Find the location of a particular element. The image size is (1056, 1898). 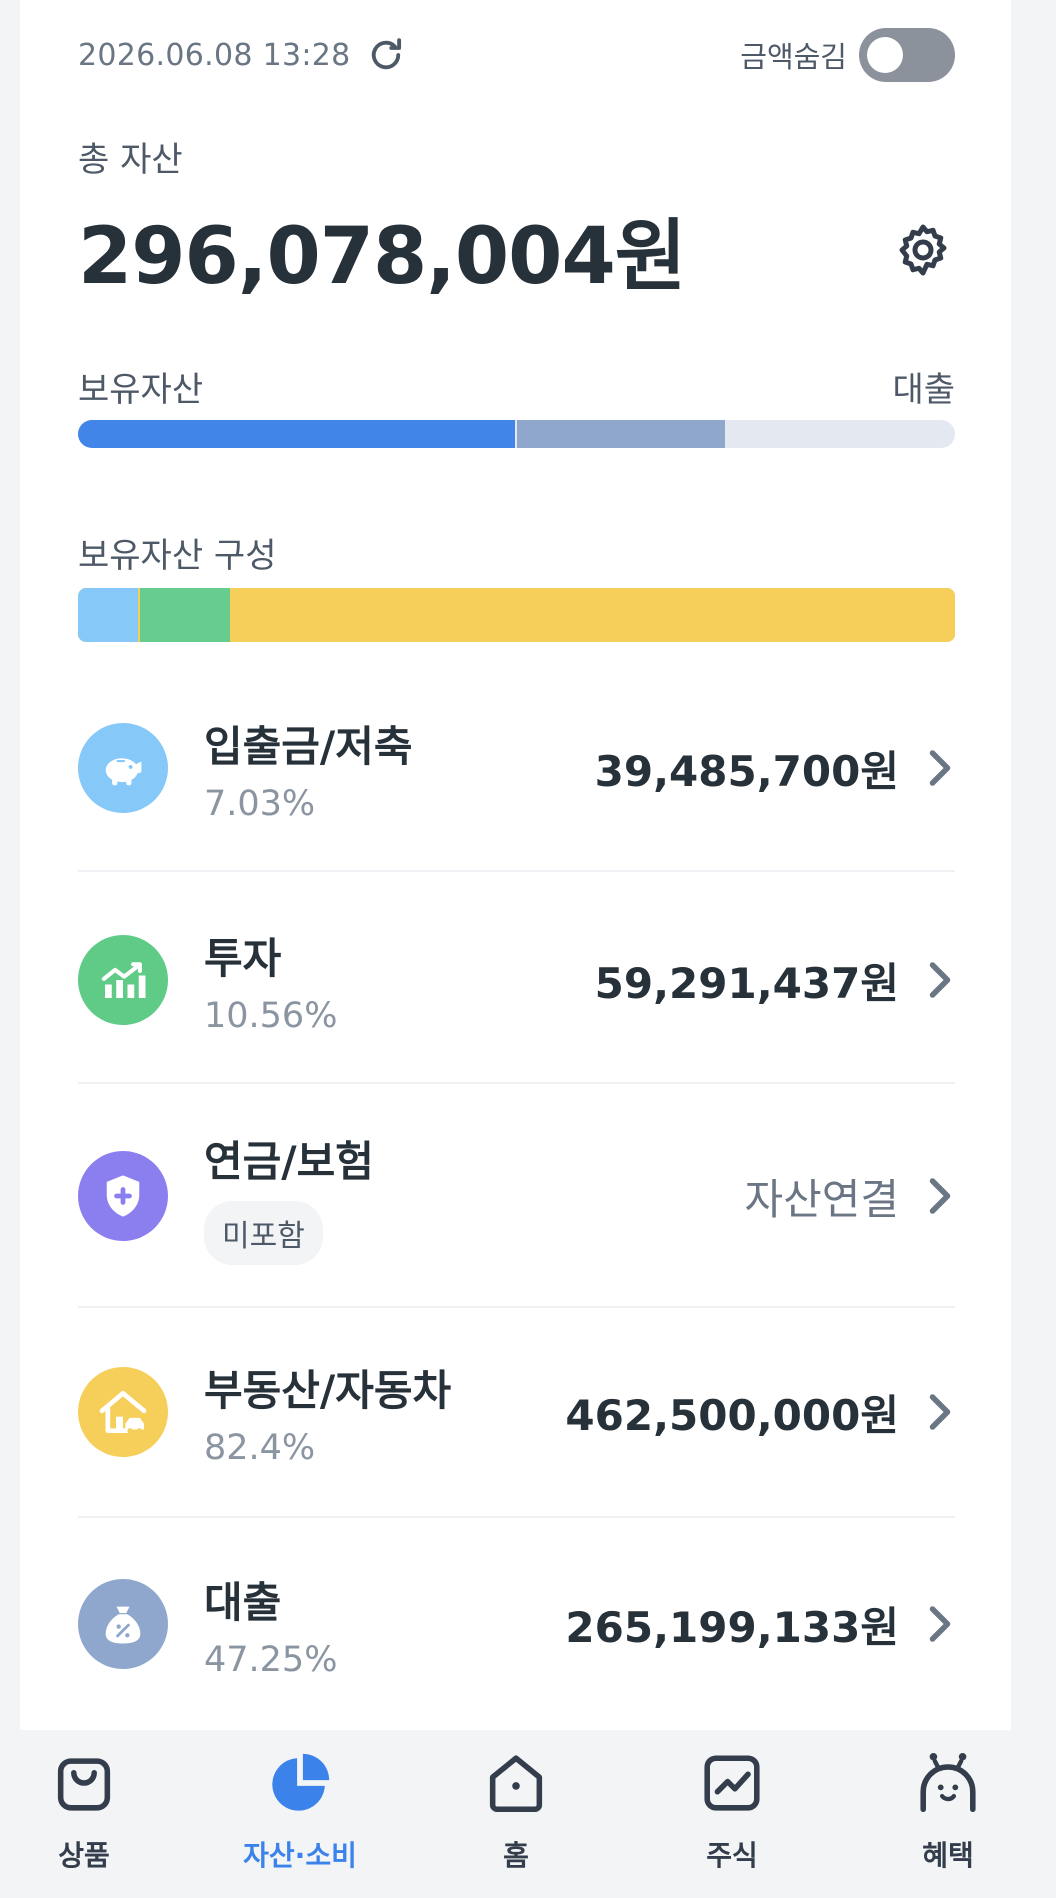

total-asset-label: 총 자산 is located at coordinates (130, 160).